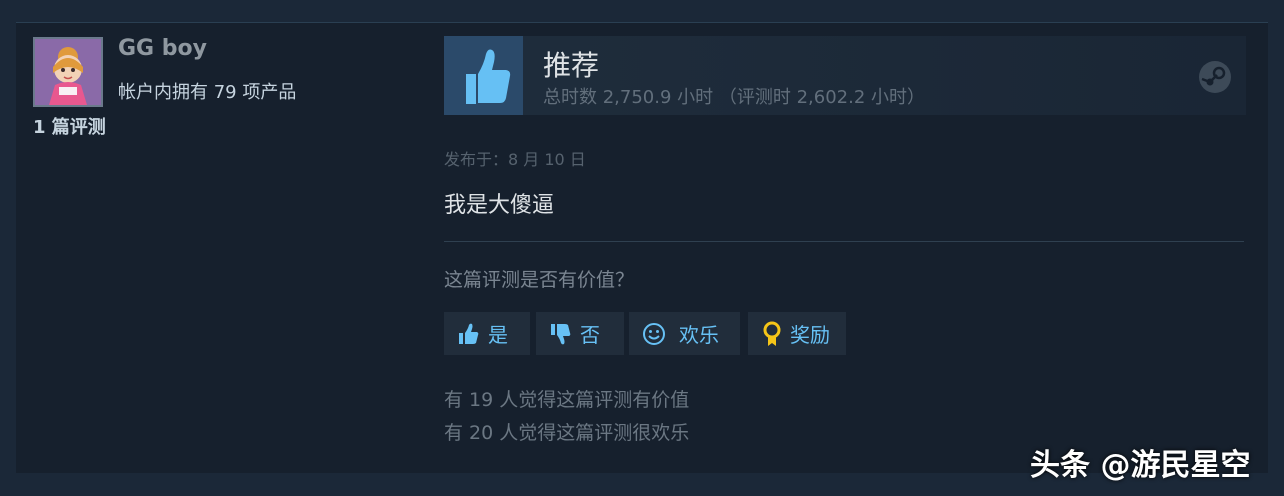 The width and height of the screenshot is (1284, 496). What do you see at coordinates (844, 241) in the screenshot?
I see `divider` at bounding box center [844, 241].